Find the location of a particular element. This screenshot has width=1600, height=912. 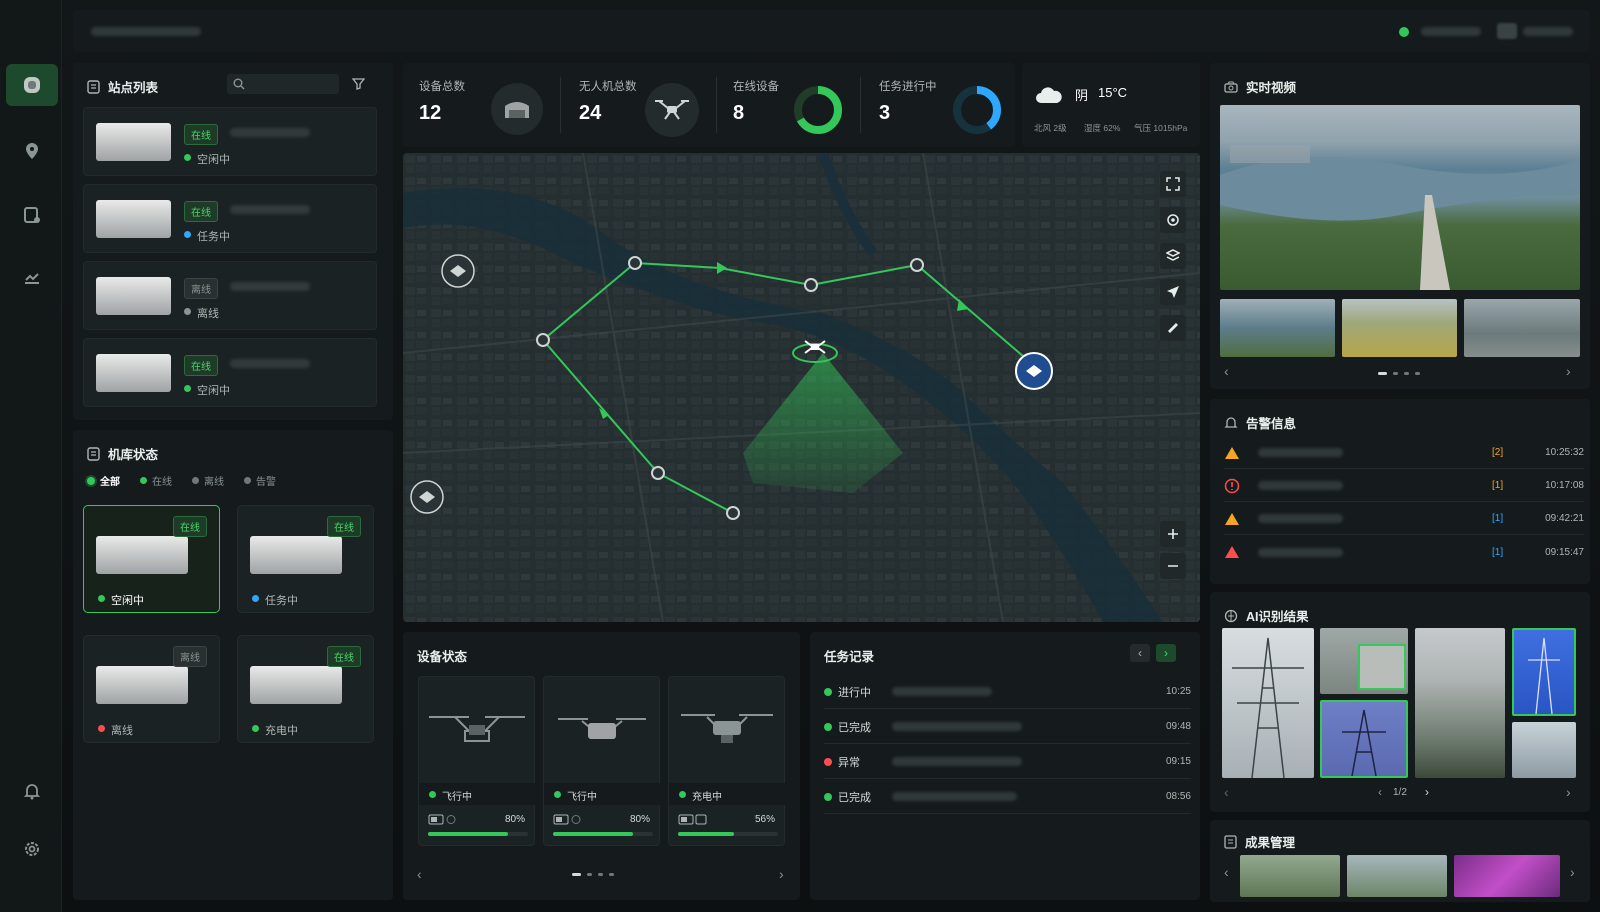

filter-icon is located at coordinates (358, 83).